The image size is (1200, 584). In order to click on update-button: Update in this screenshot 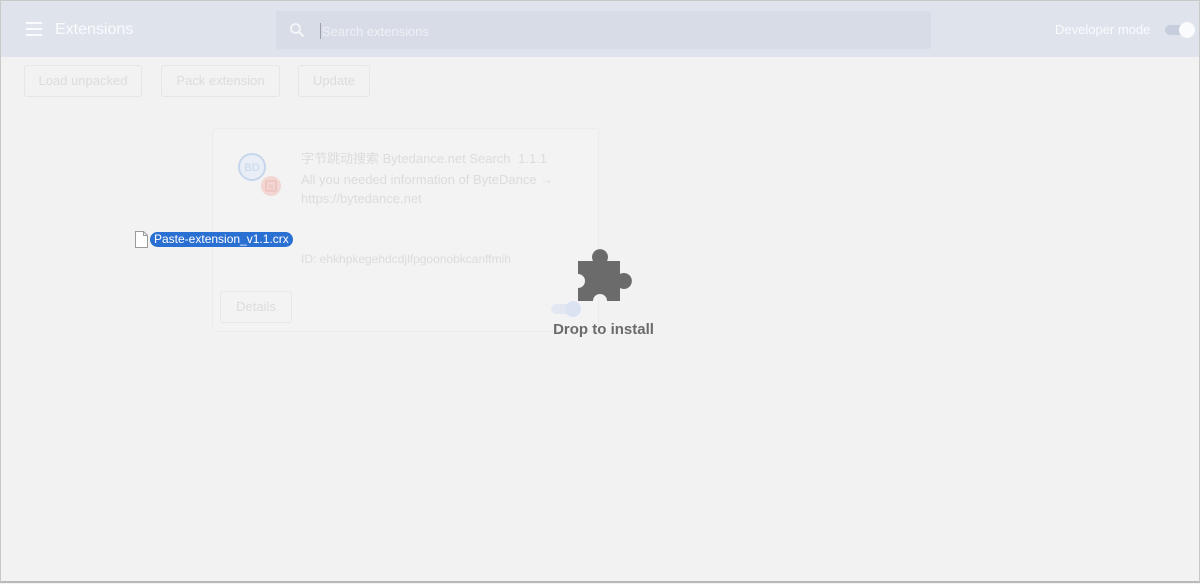, I will do `click(334, 81)`.